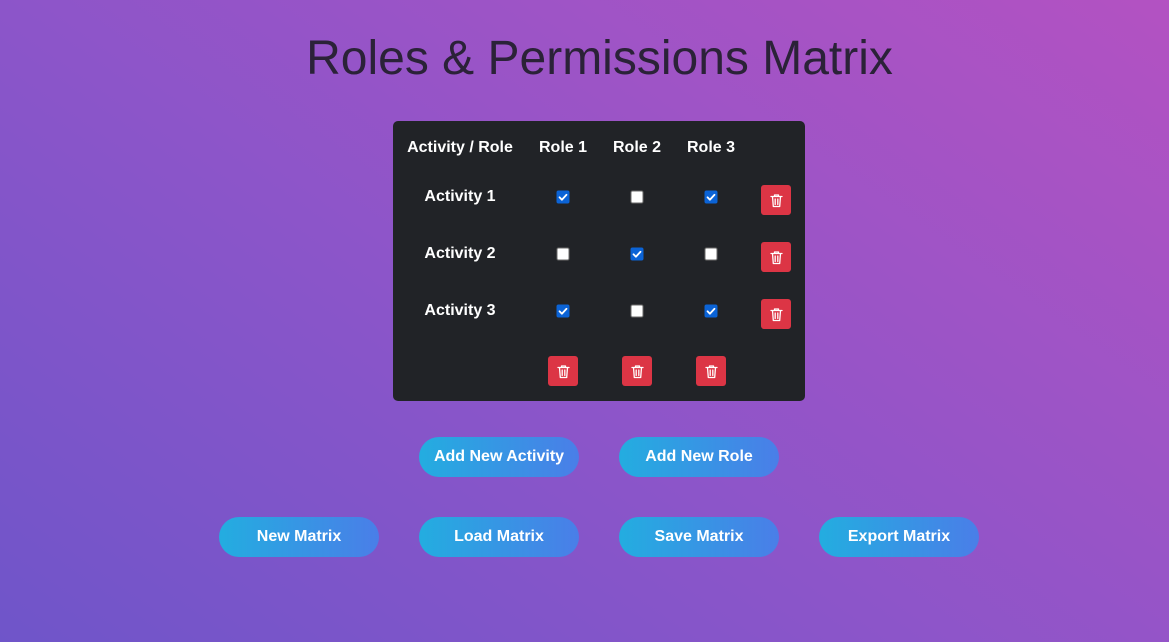  Describe the element at coordinates (460, 253) in the screenshot. I see `activity-label-2: Activity 2` at that location.